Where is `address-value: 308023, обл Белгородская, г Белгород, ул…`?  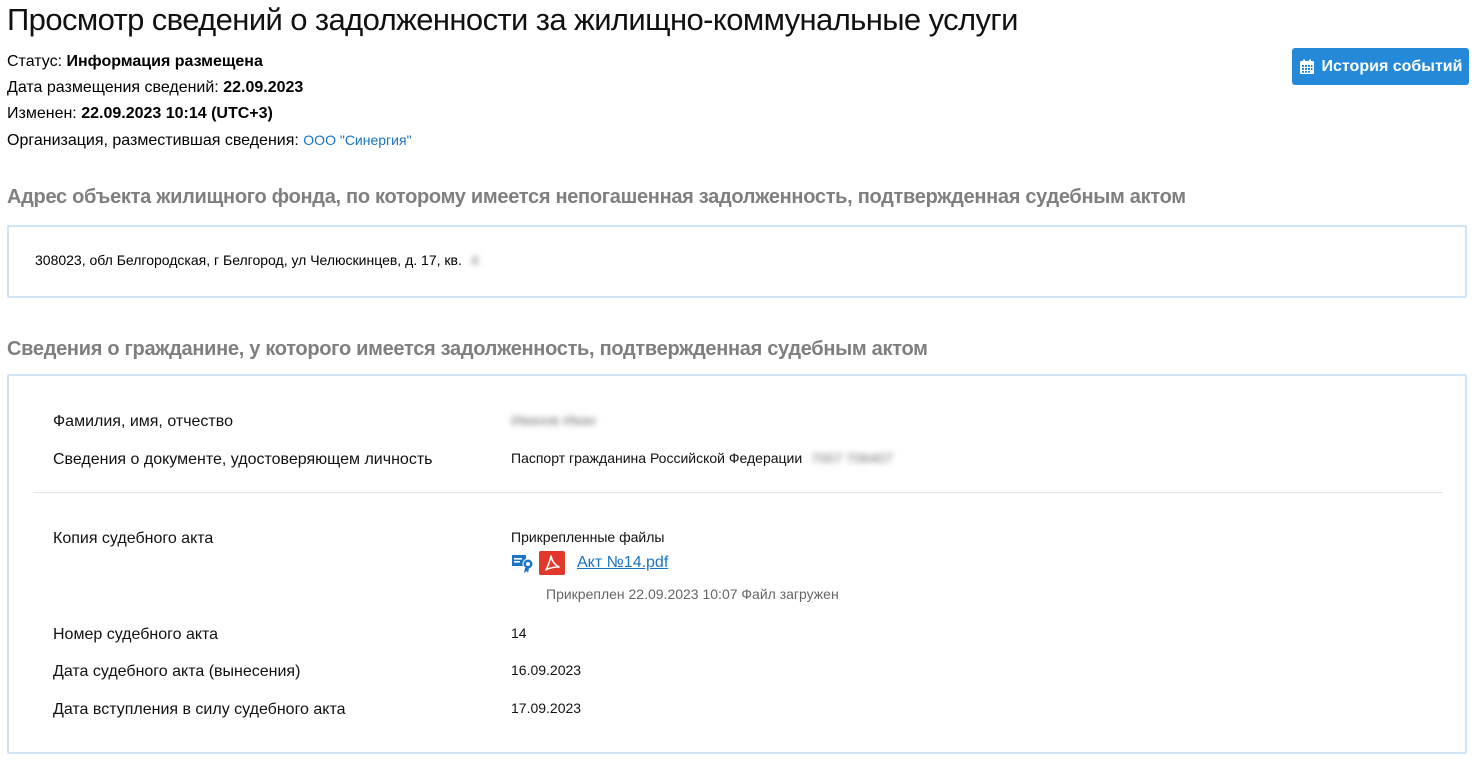 address-value: 308023, обл Белгородская, г Белгород, ул… is located at coordinates (248, 260).